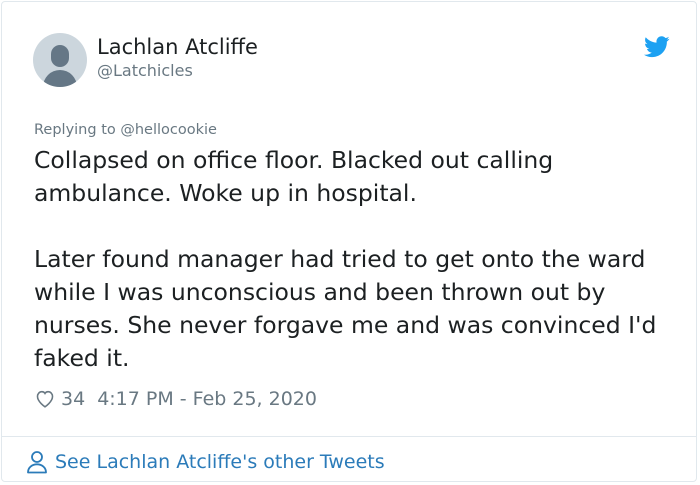  I want to click on avatar, so click(60, 60).